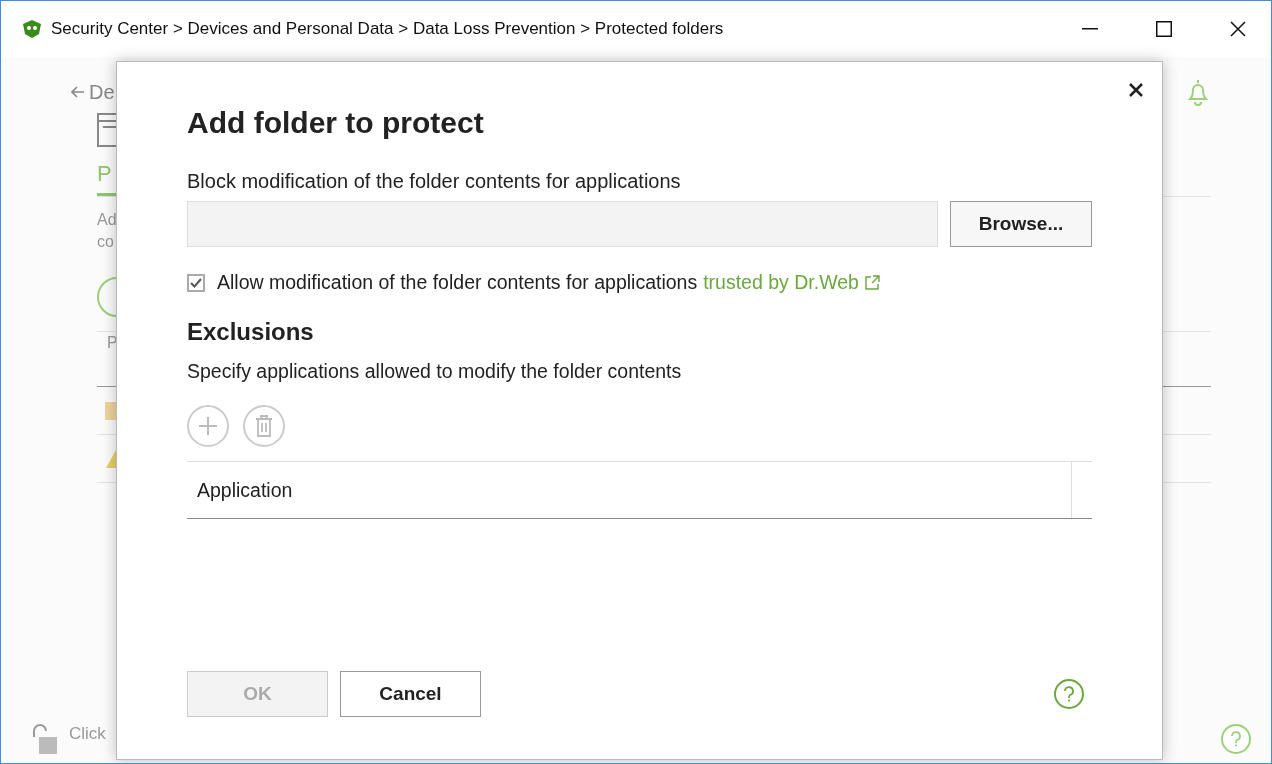 The height and width of the screenshot is (764, 1272). Describe the element at coordinates (434, 181) in the screenshot. I see `field-label: Block modification of the folder contents for applications` at that location.